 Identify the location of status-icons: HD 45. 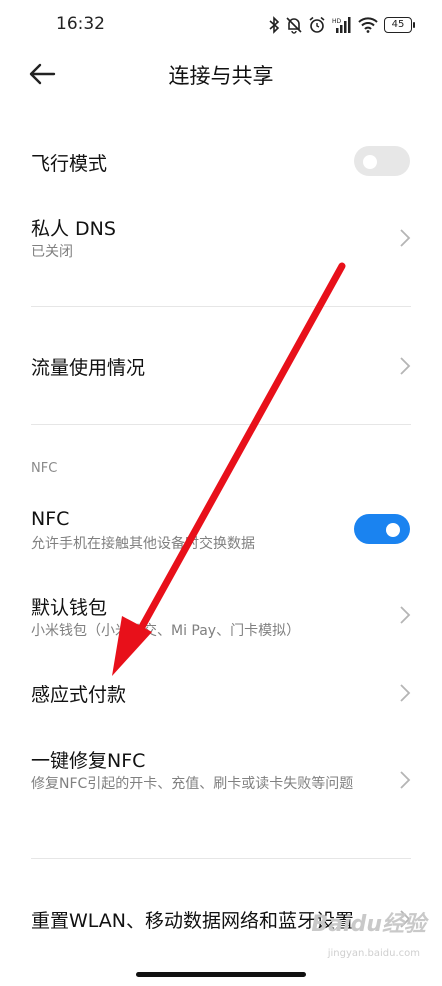
(341, 25).